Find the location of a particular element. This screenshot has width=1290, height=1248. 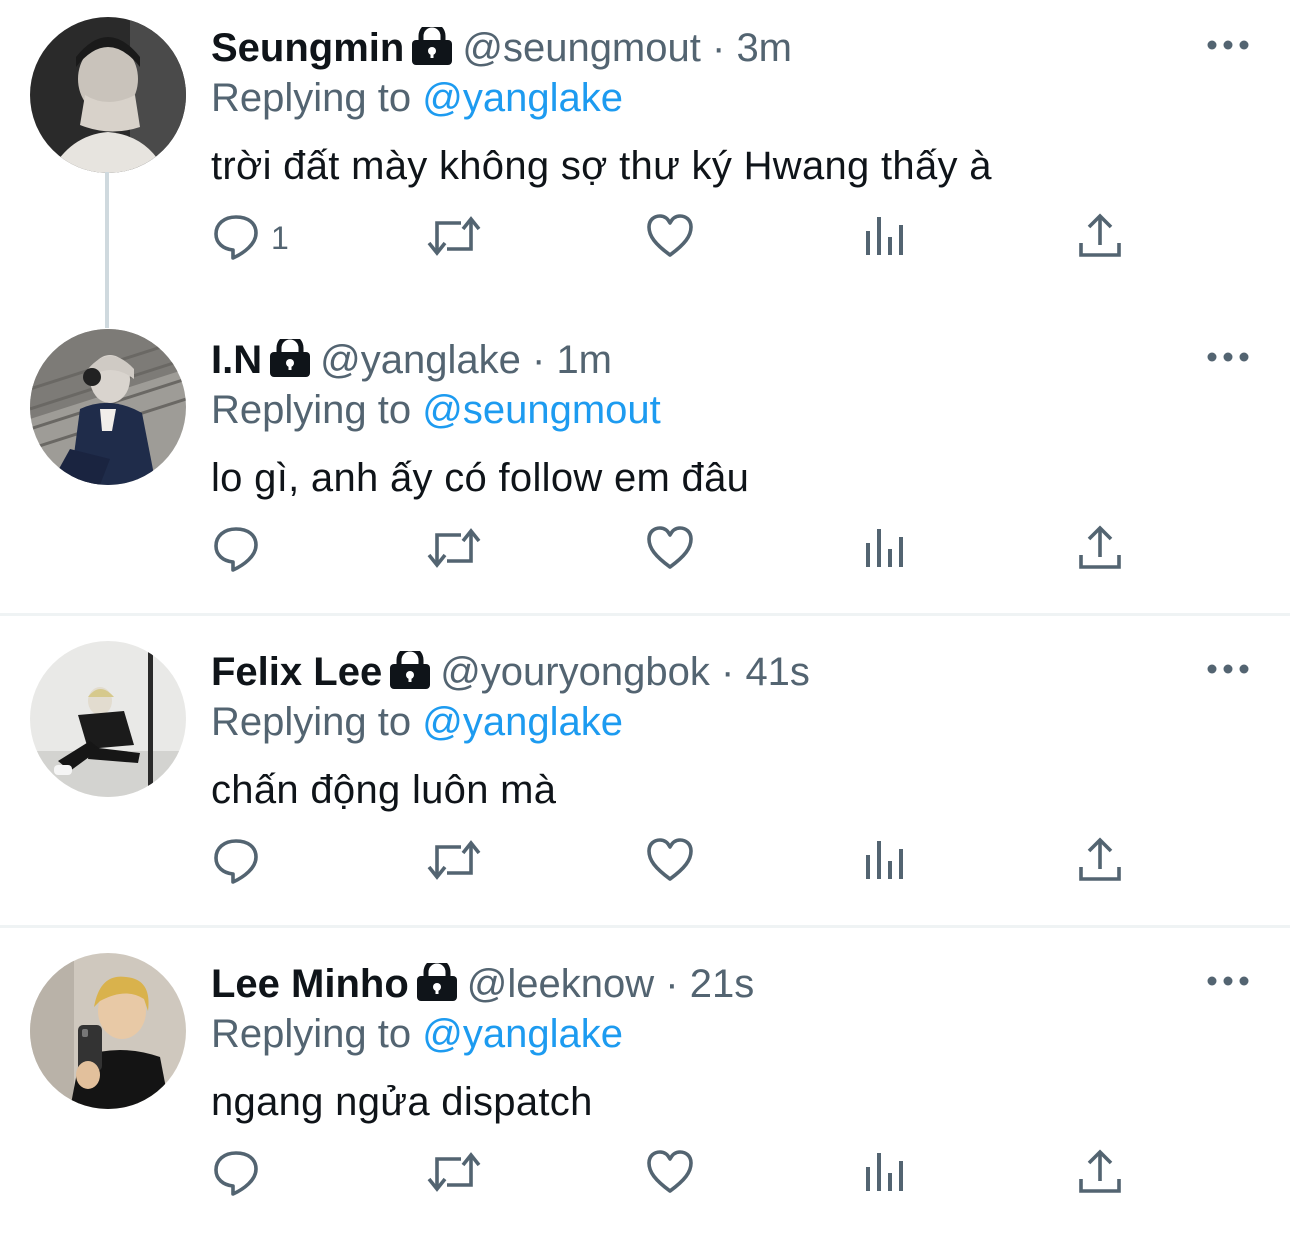

display-name: I.N is located at coordinates (236, 360).